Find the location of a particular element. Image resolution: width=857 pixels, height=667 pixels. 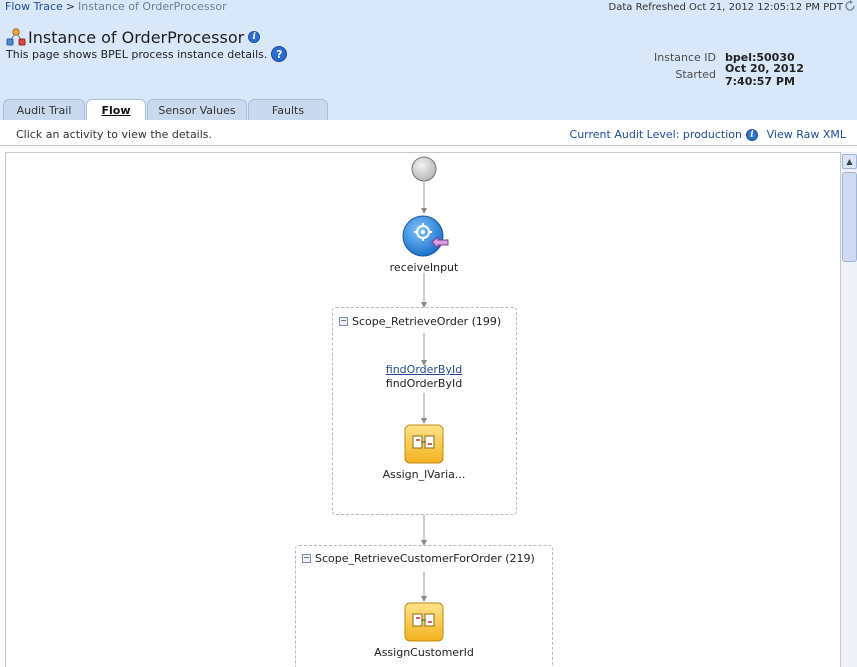

start-node-icon is located at coordinates (424, 169).